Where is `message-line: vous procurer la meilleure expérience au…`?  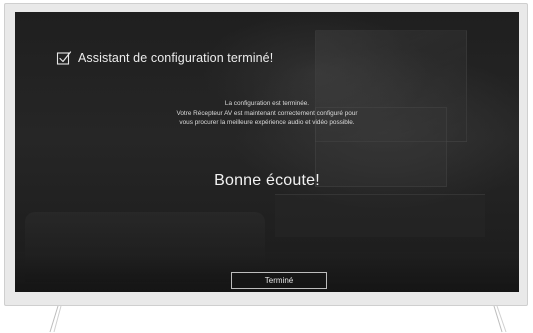
message-line: vous procurer la meilleure expérience au… is located at coordinates (267, 122).